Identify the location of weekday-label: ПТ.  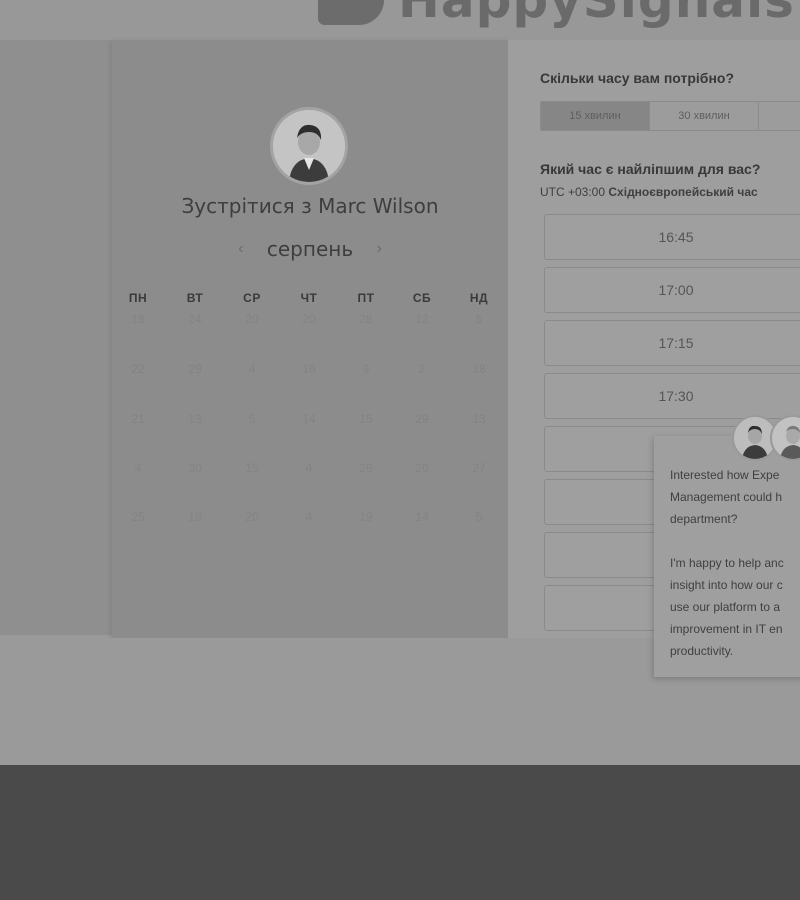
(366, 298).